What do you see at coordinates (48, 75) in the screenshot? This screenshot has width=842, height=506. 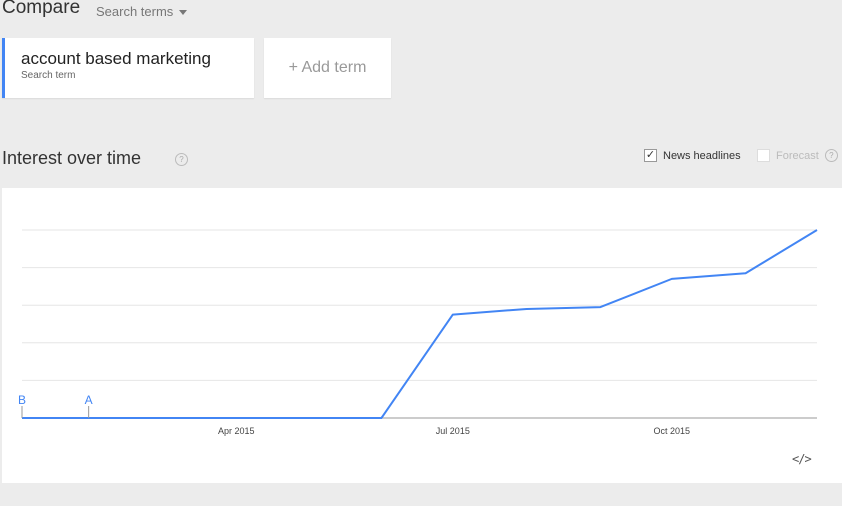 I see `search-term-sublabel: Search term` at bounding box center [48, 75].